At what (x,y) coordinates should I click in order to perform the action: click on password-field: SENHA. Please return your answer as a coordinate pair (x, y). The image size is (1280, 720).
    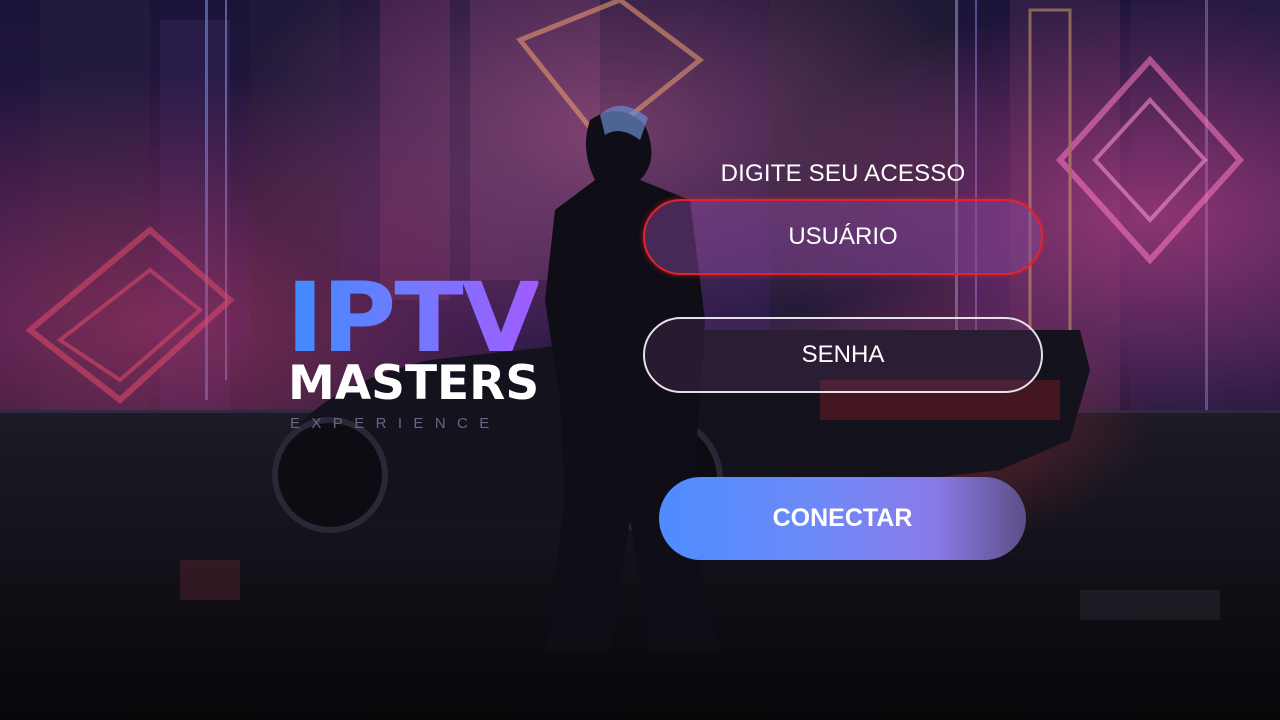
    Looking at the image, I should click on (843, 355).